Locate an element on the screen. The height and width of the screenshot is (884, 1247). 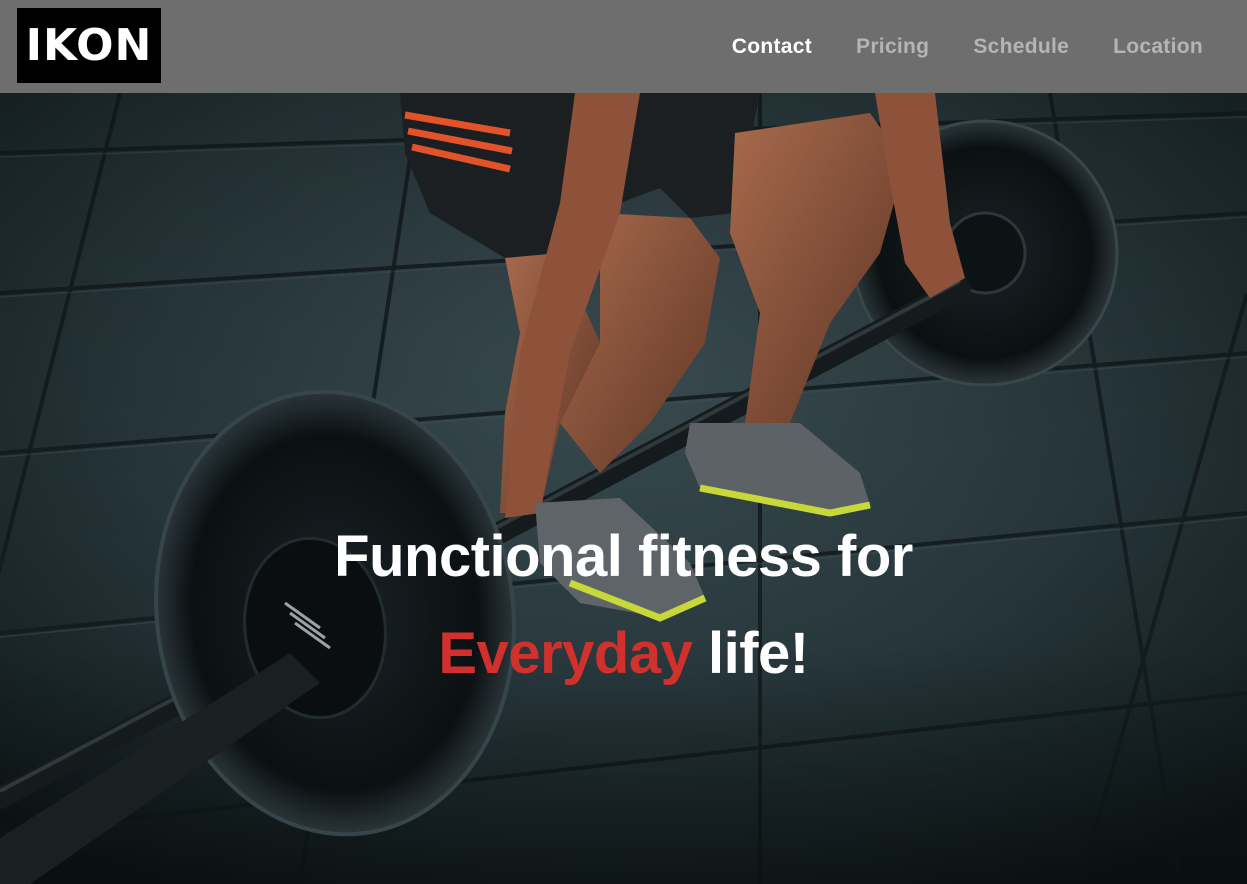
logo: IKON is located at coordinates (89, 45).